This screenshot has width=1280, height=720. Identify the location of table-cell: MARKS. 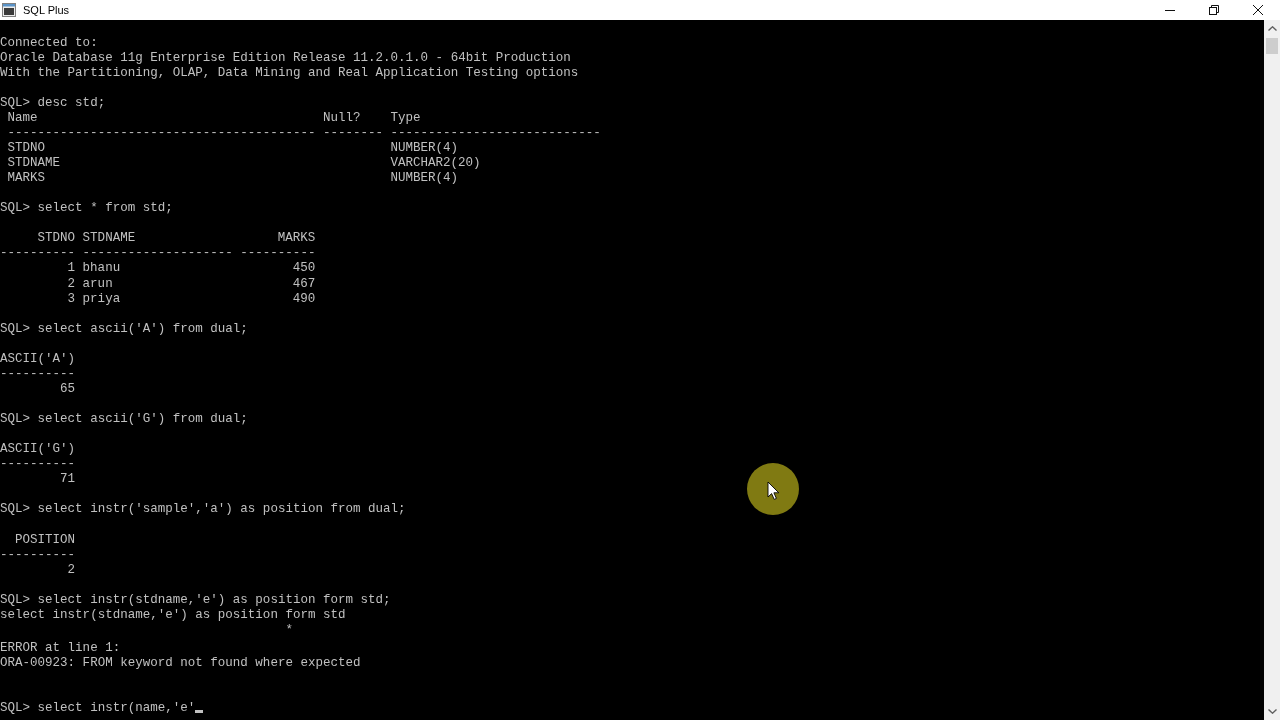
(26, 178).